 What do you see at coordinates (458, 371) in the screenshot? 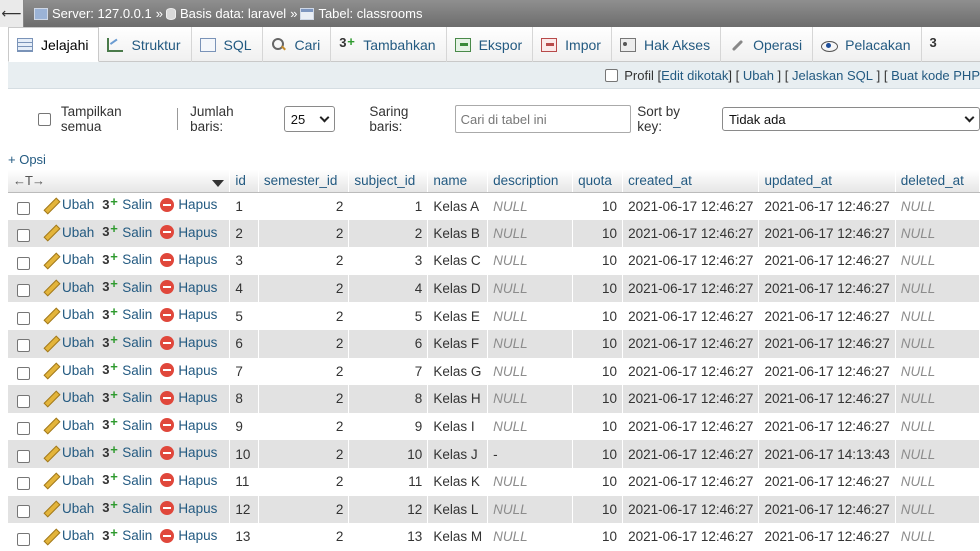
I see `cell-name: Kelas G` at bounding box center [458, 371].